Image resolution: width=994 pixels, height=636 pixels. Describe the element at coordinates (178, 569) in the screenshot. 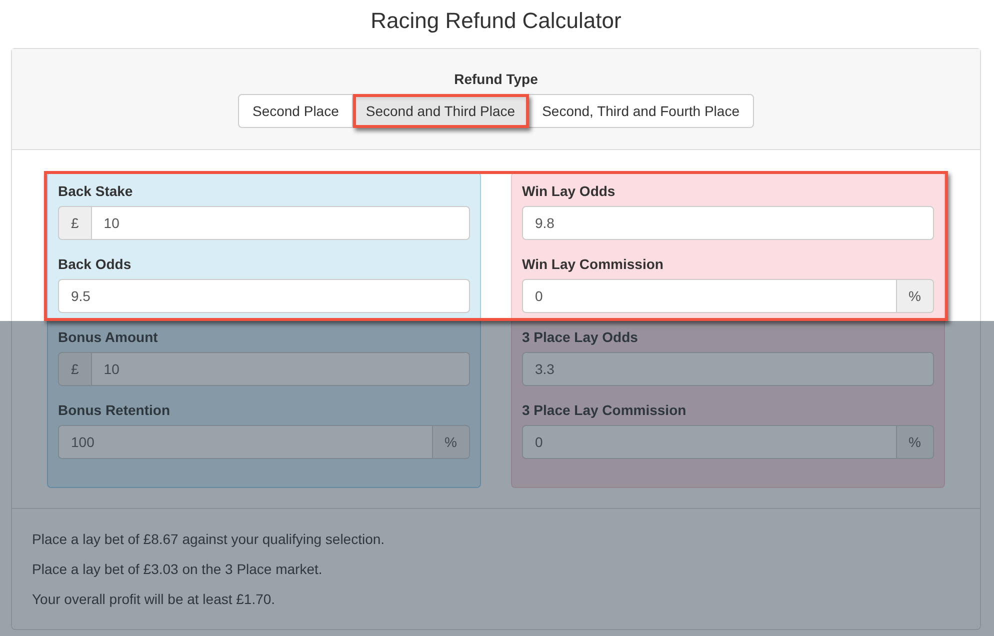

I see `result-text: Place a lay bet of £3.03 on the 3 Place market.` at that location.